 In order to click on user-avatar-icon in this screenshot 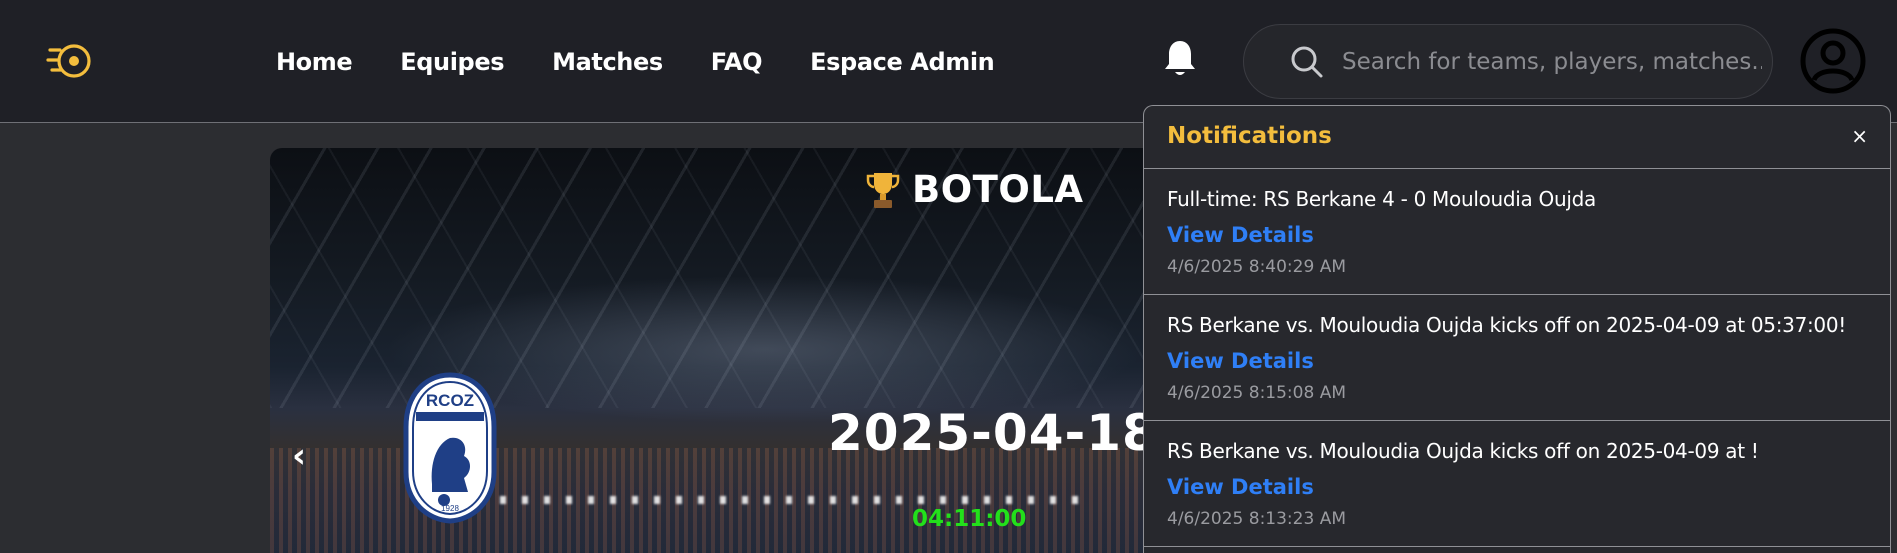, I will do `click(1833, 61)`.